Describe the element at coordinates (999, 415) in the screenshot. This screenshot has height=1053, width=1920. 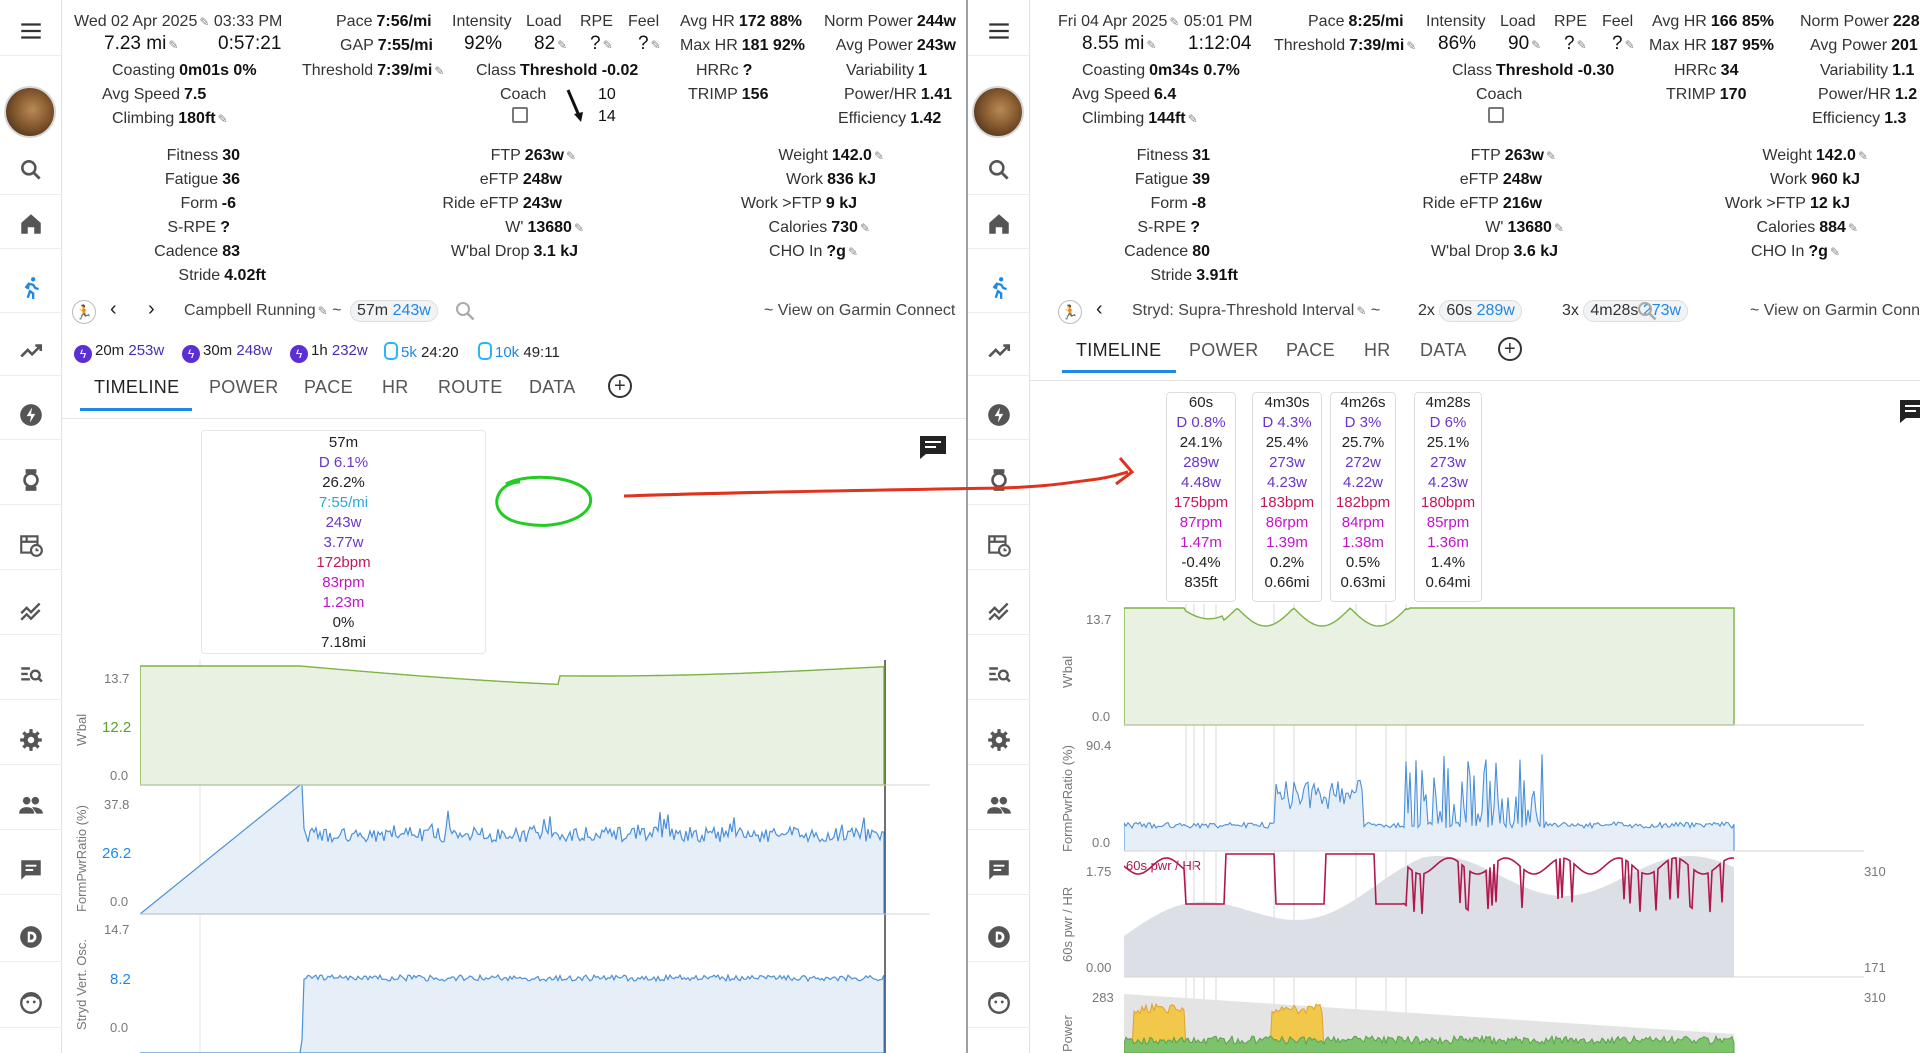
I see `bolt-icon` at that location.